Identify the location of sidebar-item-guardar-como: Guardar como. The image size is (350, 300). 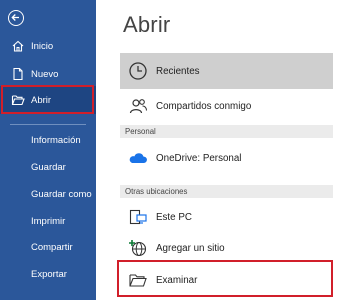
(61, 194).